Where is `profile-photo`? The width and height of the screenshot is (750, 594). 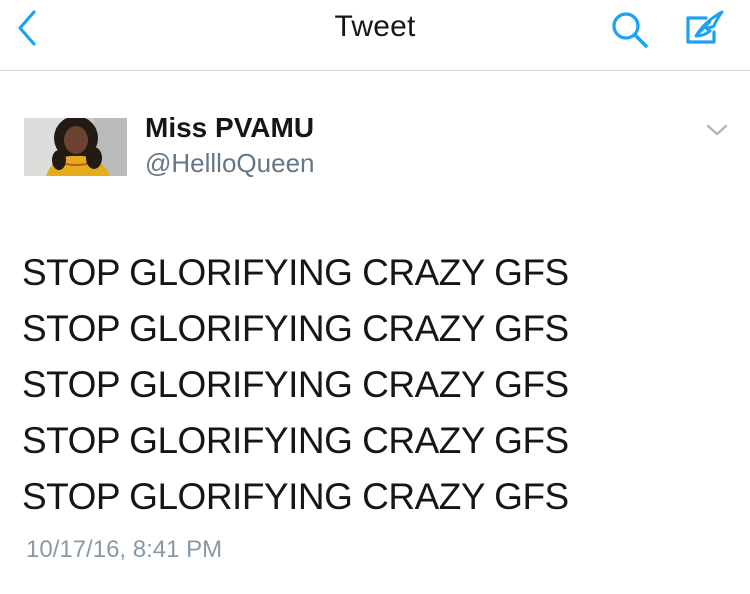
profile-photo is located at coordinates (75, 147).